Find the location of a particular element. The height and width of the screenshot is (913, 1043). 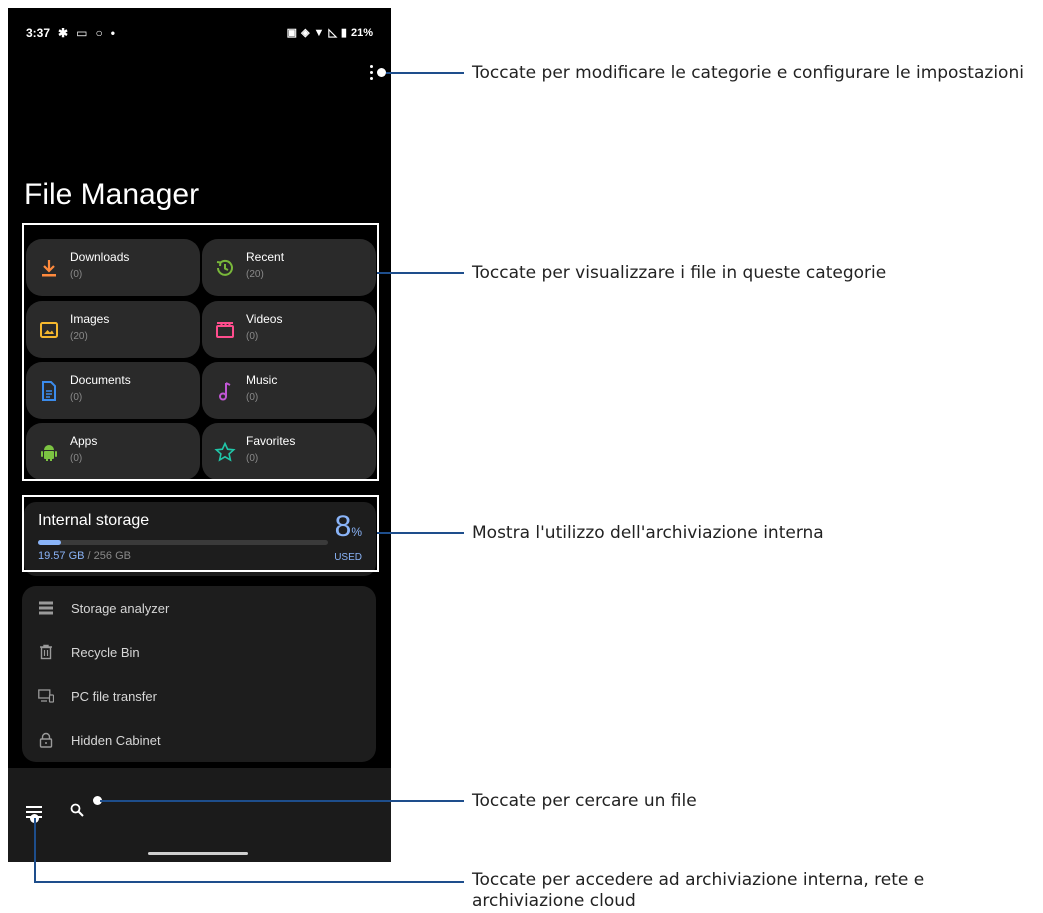

storage-analyzer-icon is located at coordinates (46, 608).